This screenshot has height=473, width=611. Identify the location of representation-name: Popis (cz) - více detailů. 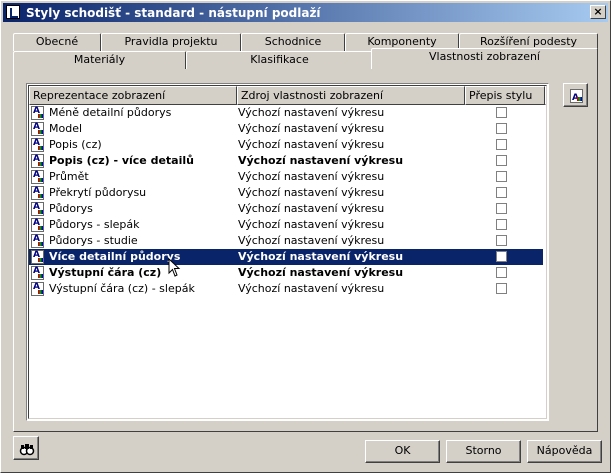
(121, 160).